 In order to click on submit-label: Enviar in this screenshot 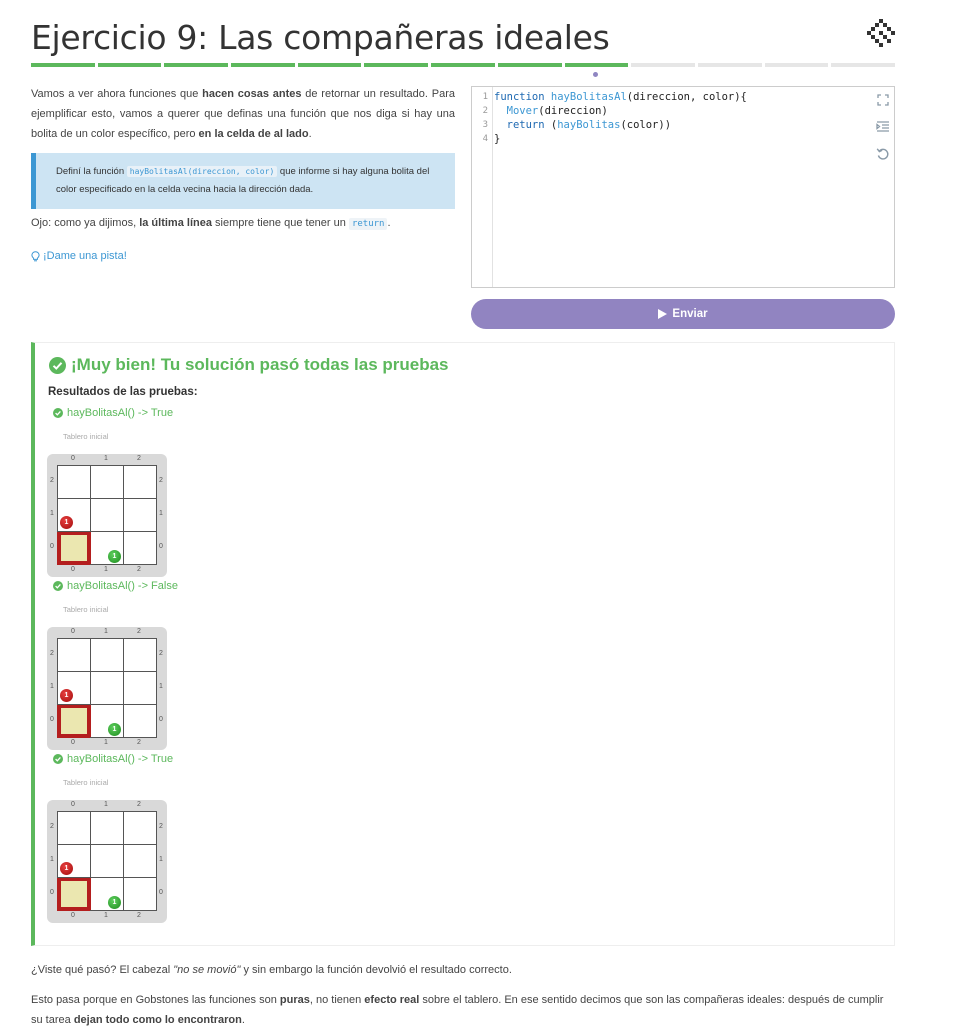, I will do `click(690, 314)`.